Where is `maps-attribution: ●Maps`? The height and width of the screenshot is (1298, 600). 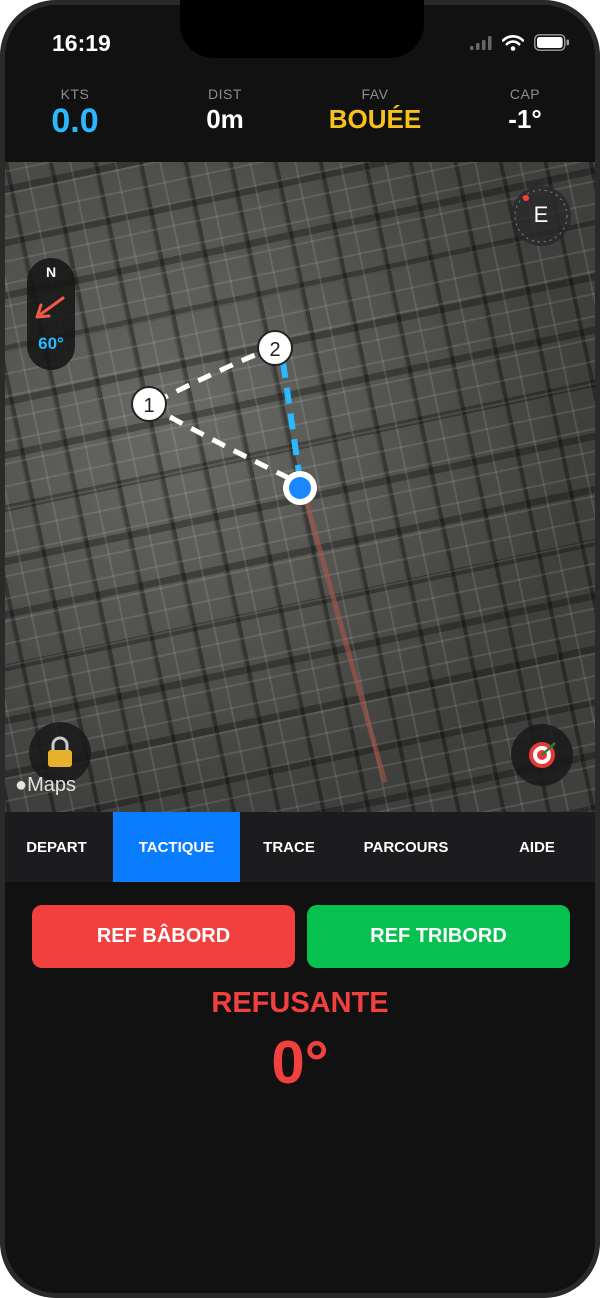
maps-attribution: ●Maps is located at coordinates (45, 785).